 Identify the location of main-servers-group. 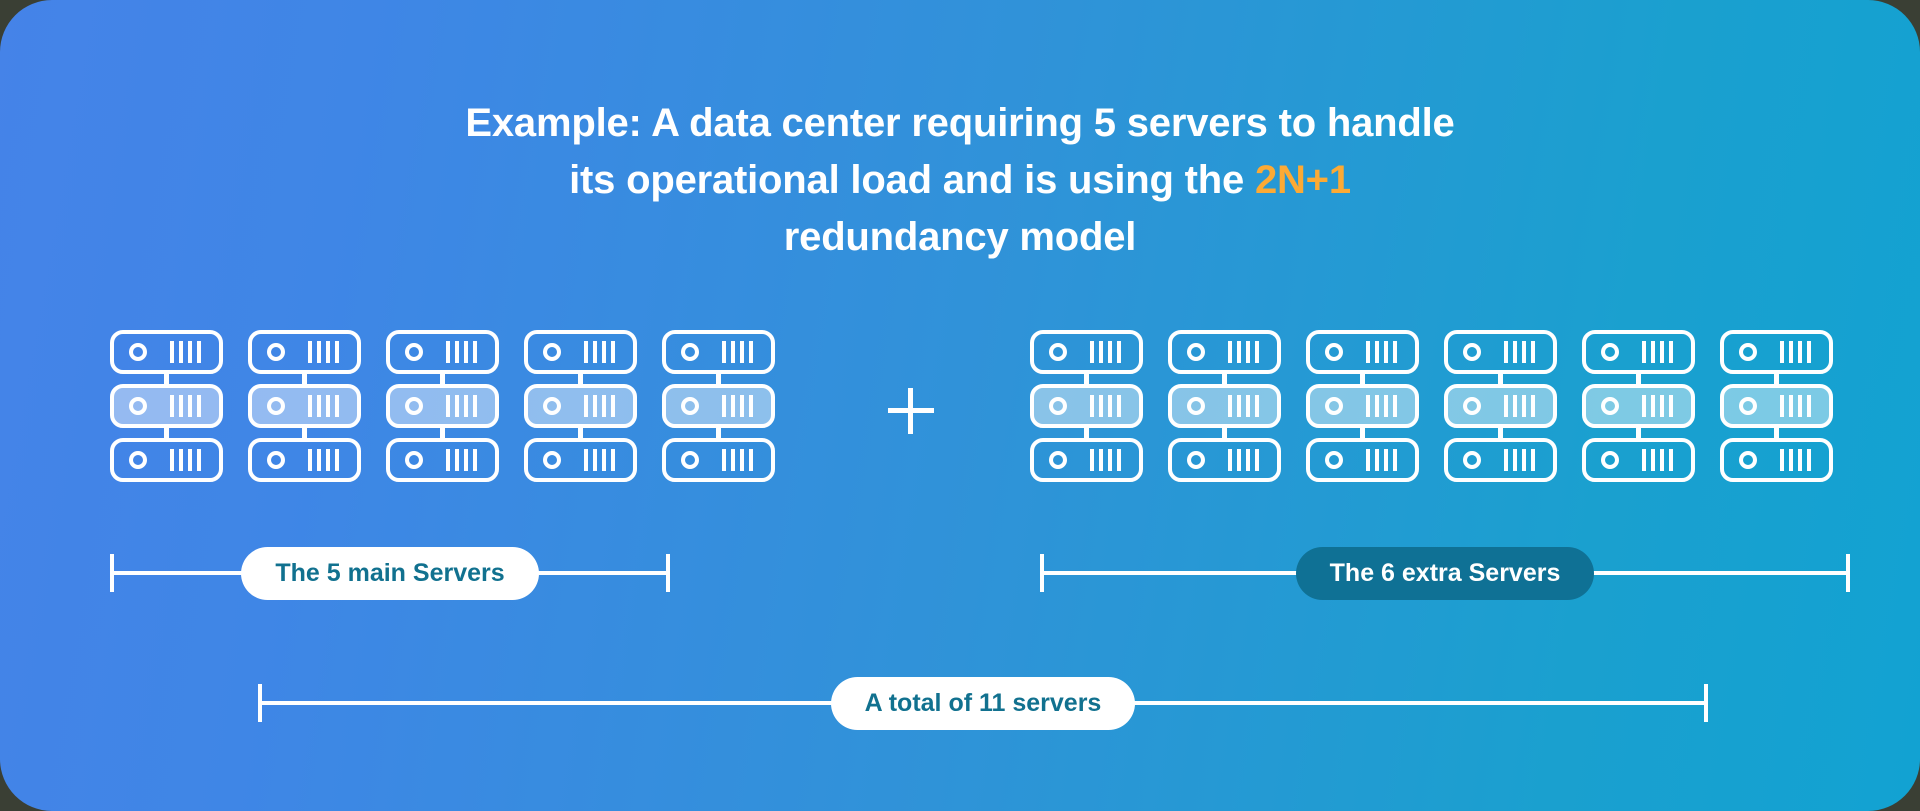
(442, 406).